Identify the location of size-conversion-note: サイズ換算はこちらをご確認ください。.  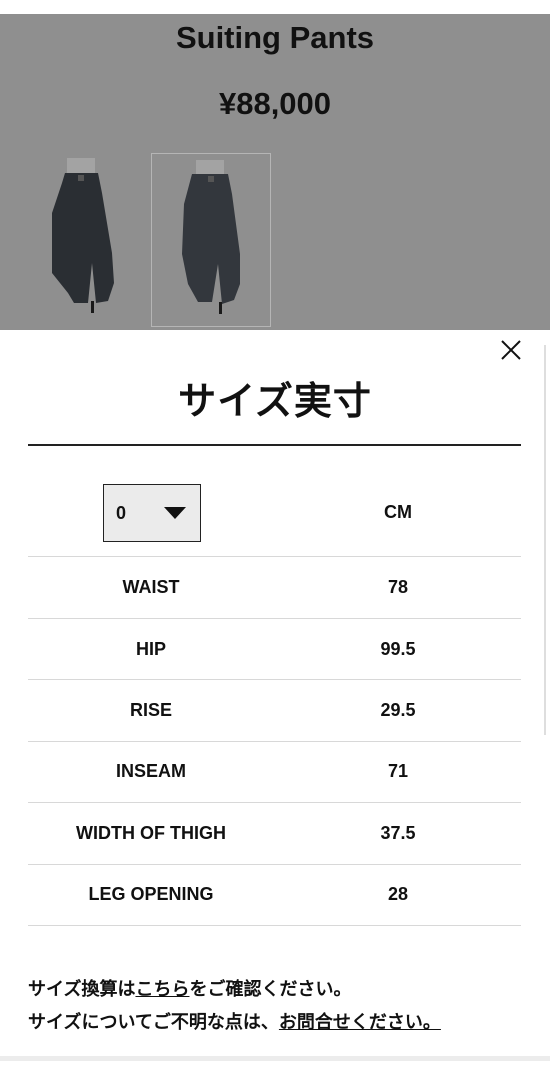
(189, 988).